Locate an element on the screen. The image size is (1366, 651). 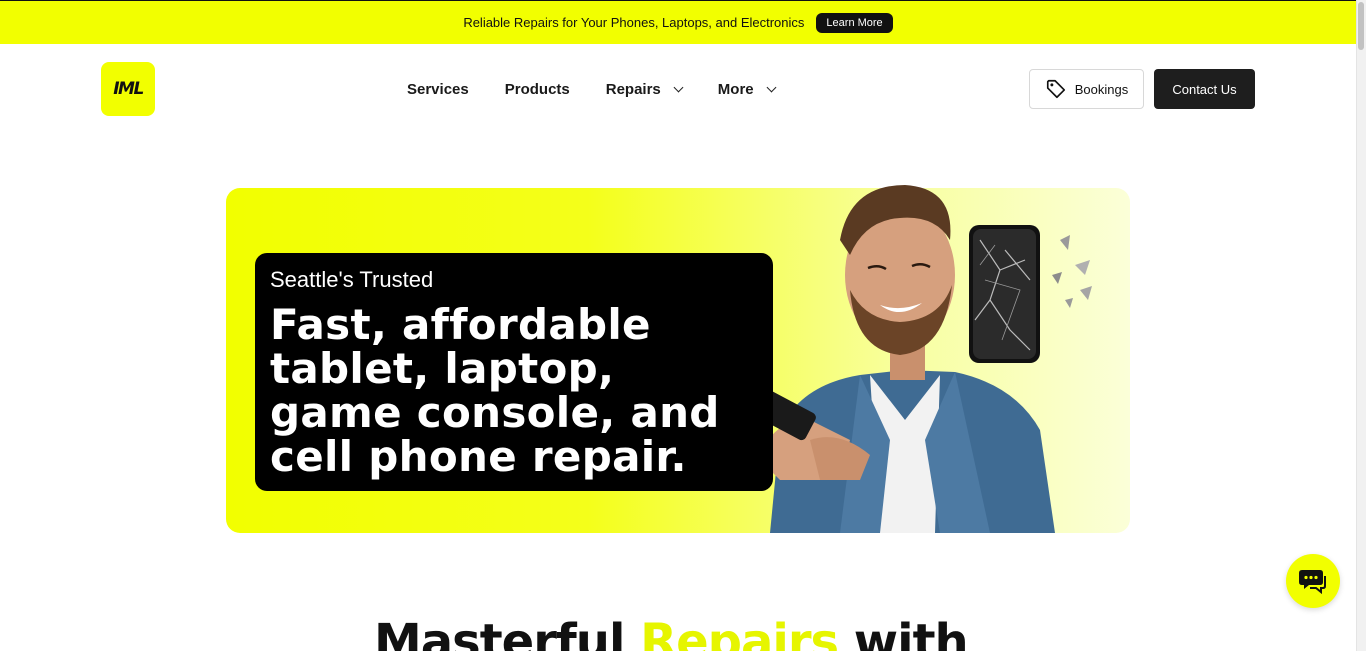
nav-item-label: More is located at coordinates (735, 89).